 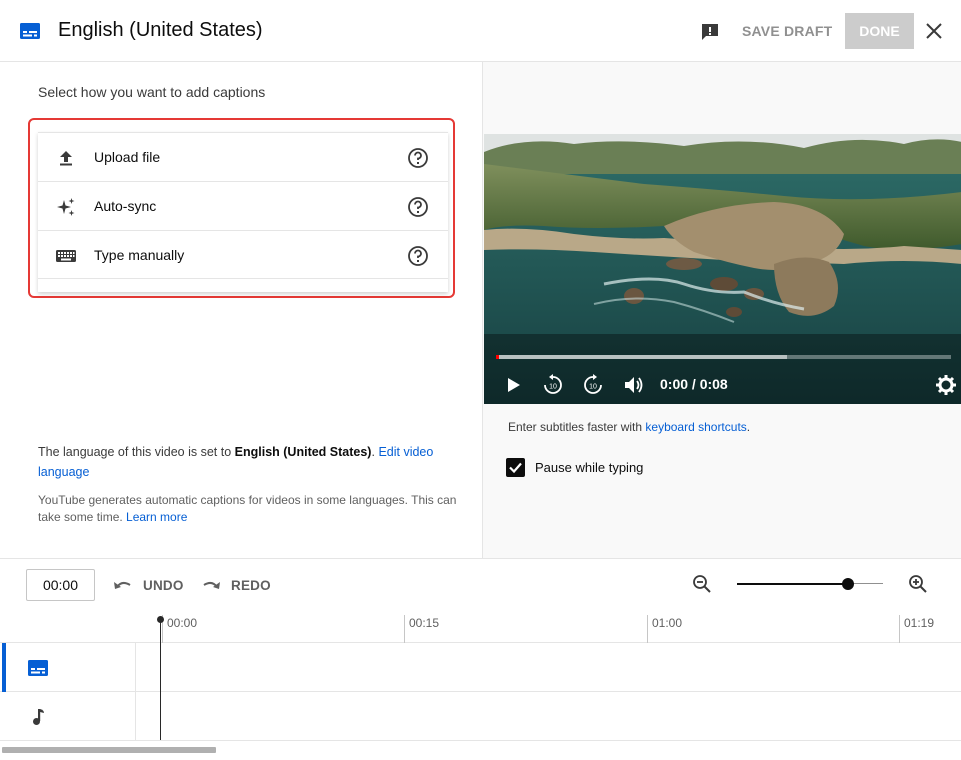 What do you see at coordinates (577, 427) in the screenshot?
I see `shortcut-note-text: Enter subtitles faster with` at bounding box center [577, 427].